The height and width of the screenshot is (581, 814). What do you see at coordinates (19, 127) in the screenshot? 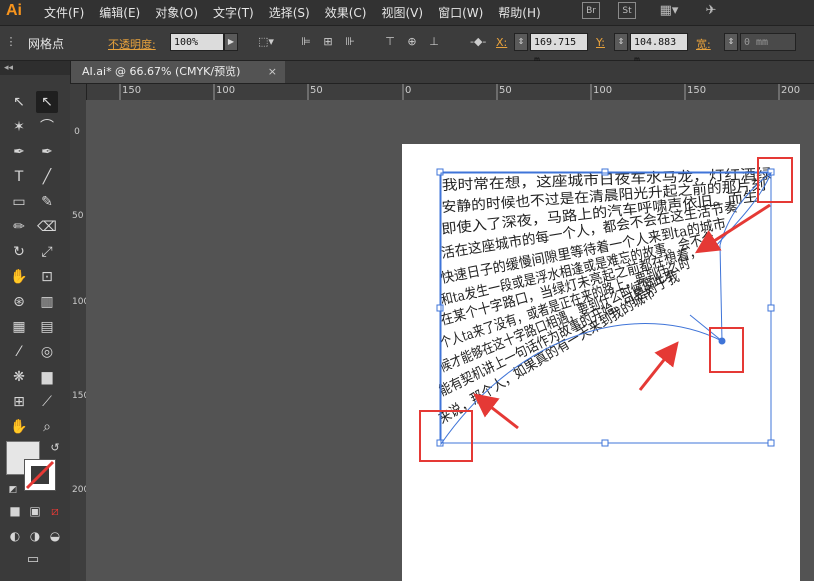
I see `magic-wand-tool-icon: ✶` at bounding box center [19, 127].